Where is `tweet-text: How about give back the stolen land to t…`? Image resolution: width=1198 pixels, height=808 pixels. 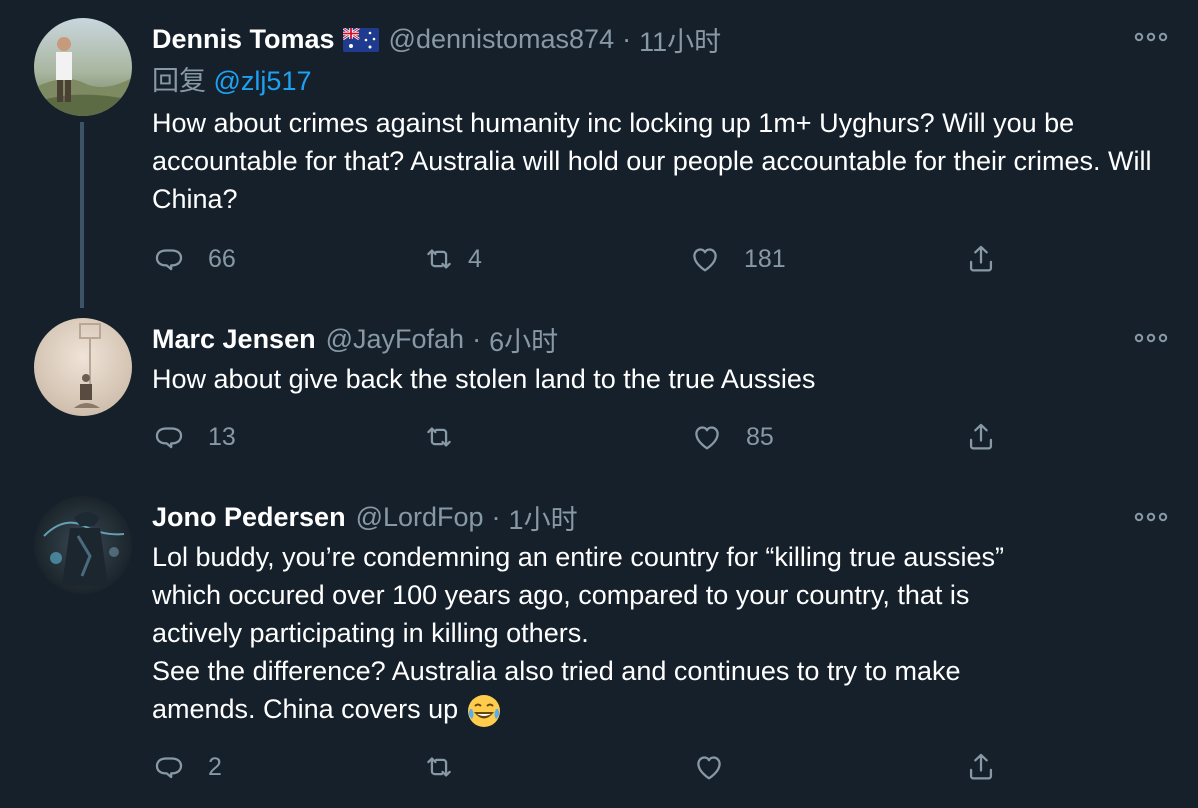
tweet-text: How about give back the stolen land to t… is located at coordinates (484, 379).